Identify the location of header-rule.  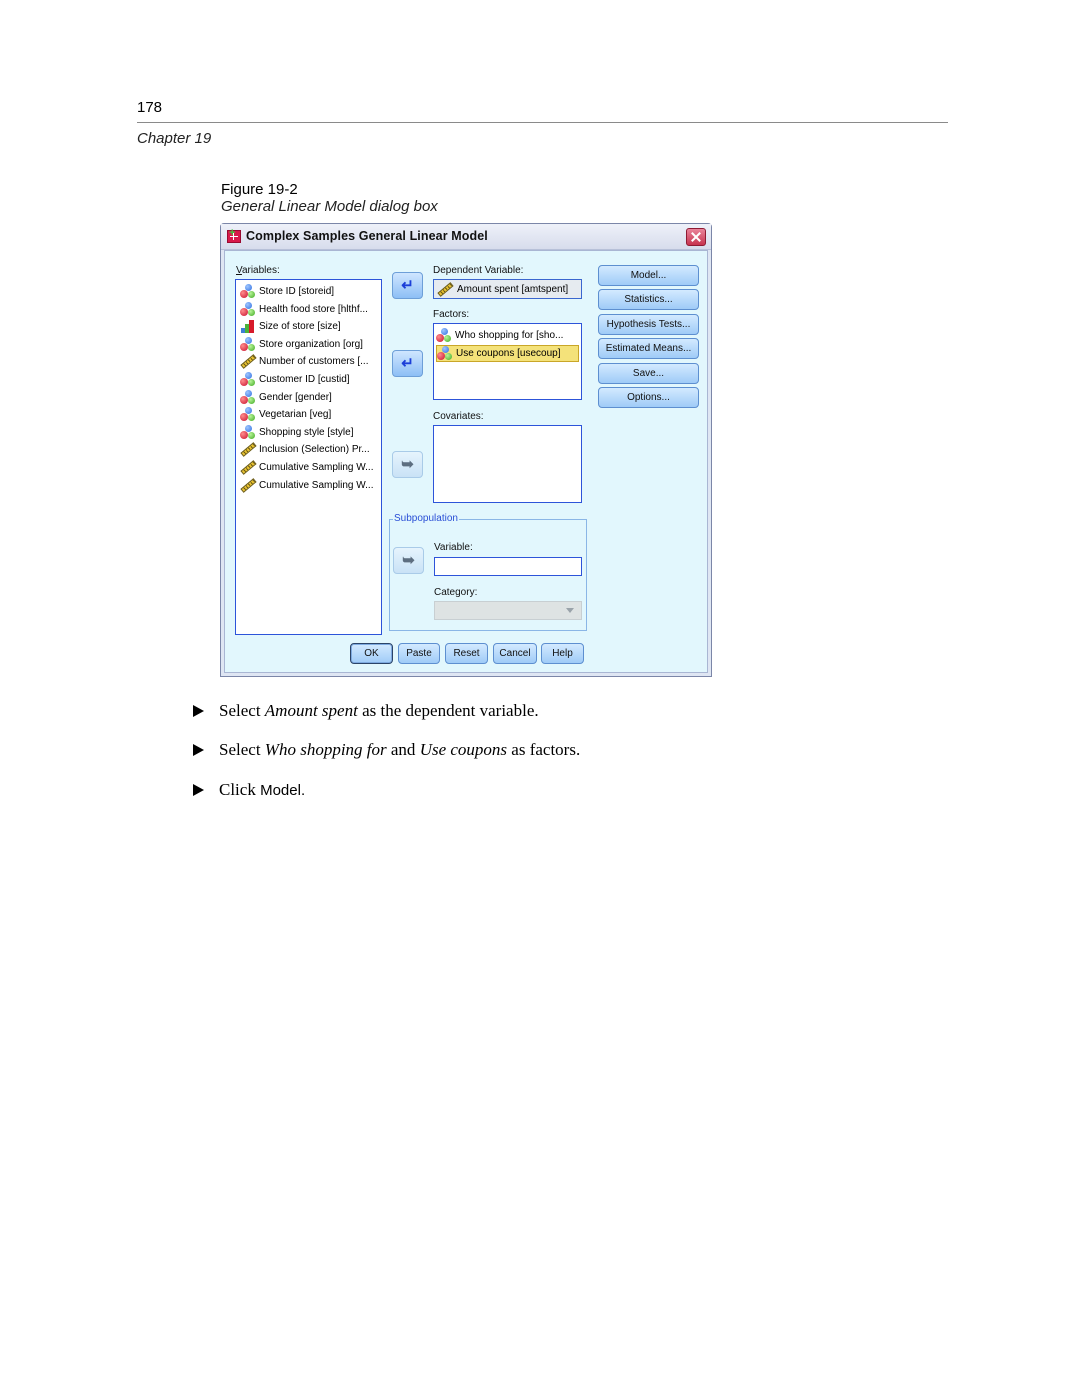
(542, 122).